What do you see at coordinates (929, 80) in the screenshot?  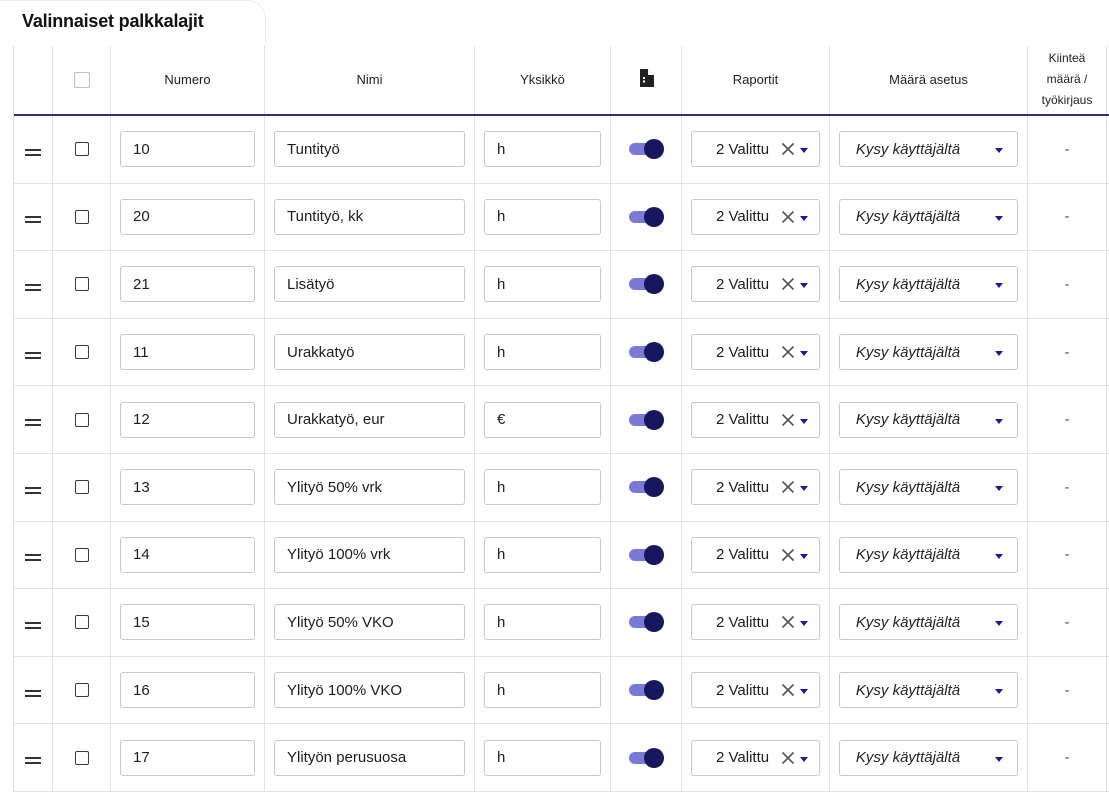 I see `header-maara-asetus: Määrä asetus` at bounding box center [929, 80].